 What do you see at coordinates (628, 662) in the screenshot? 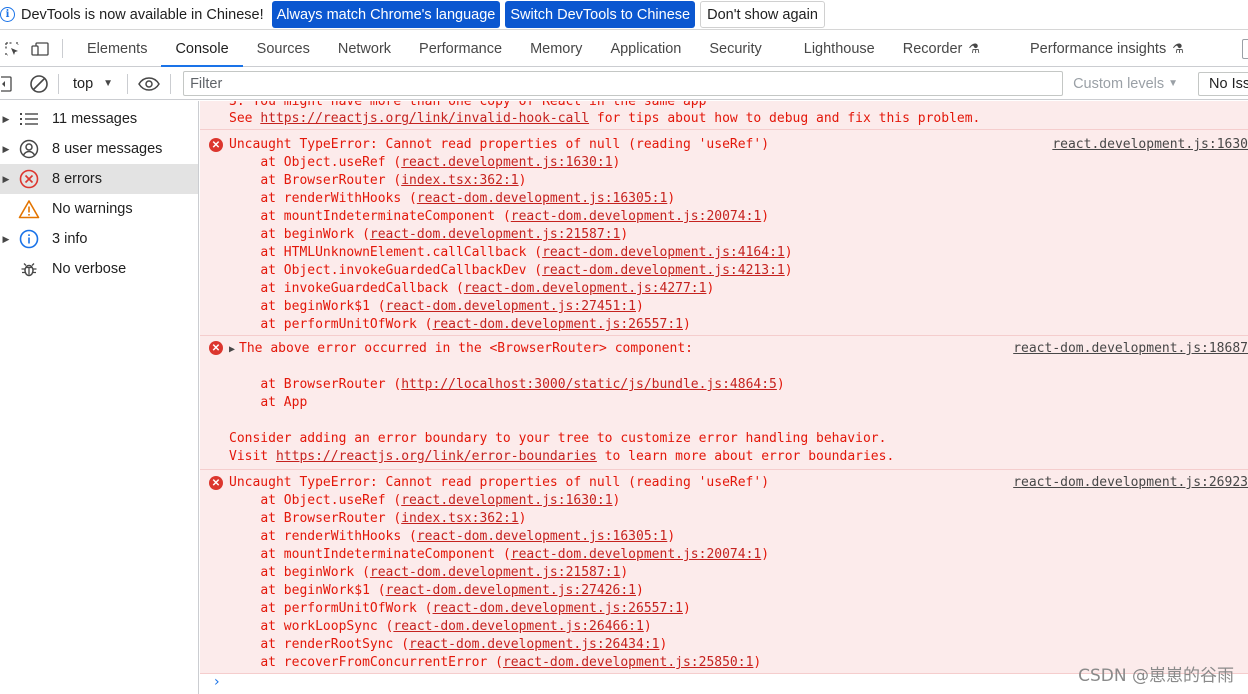
I see `stack-location-link: react-dom.development.js:25850:1` at bounding box center [628, 662].